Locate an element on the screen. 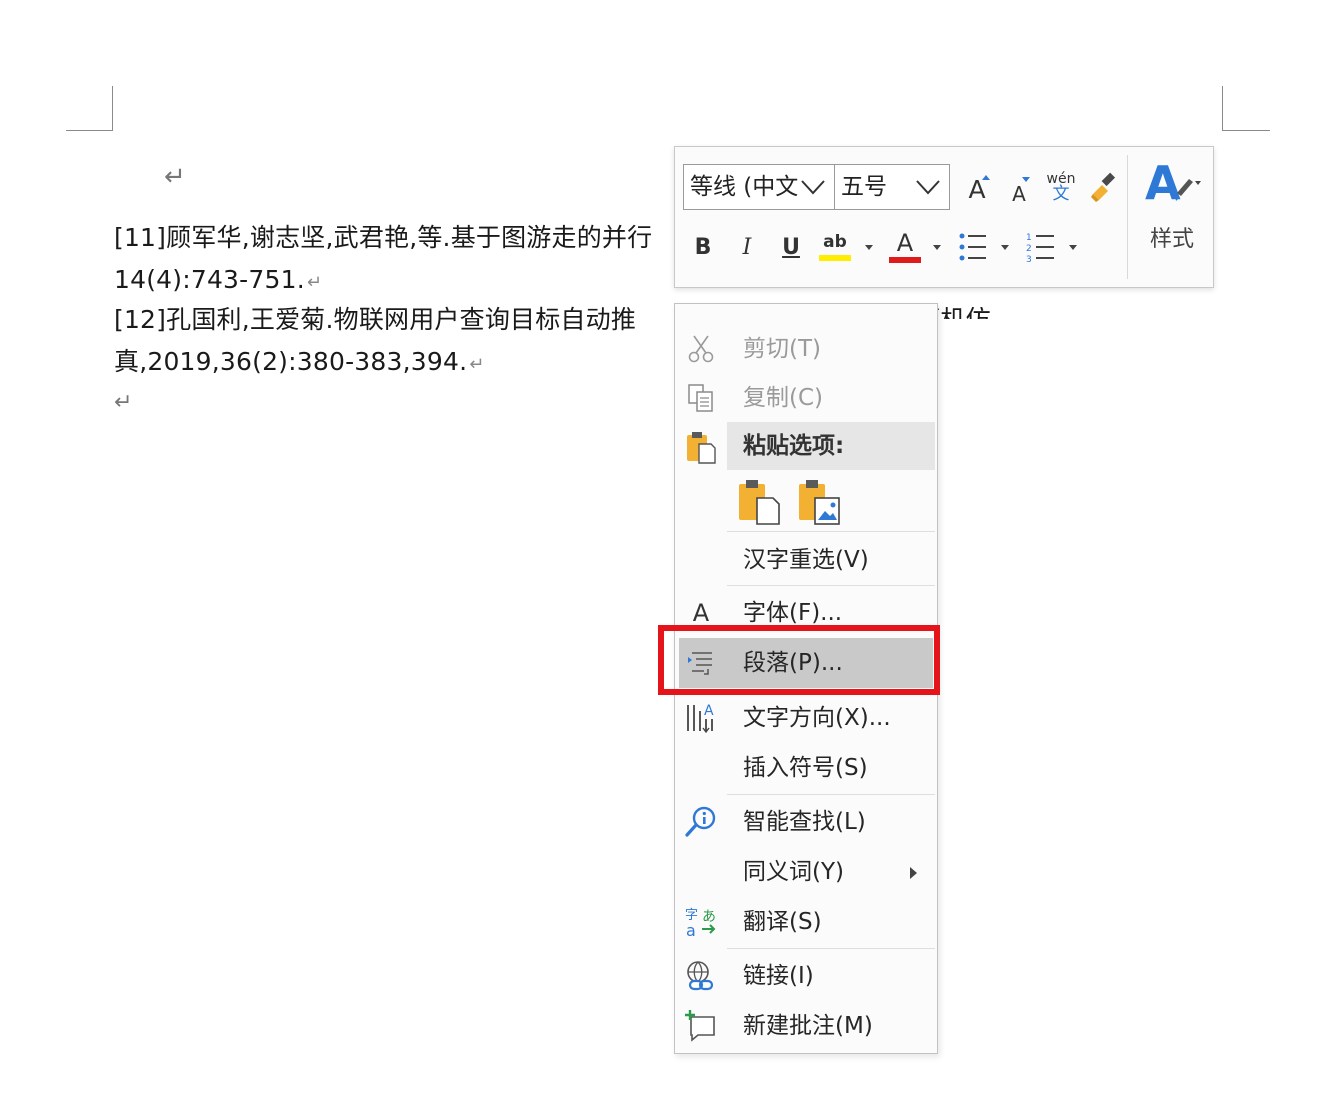  paste-picture-icon is located at coordinates (819, 502).